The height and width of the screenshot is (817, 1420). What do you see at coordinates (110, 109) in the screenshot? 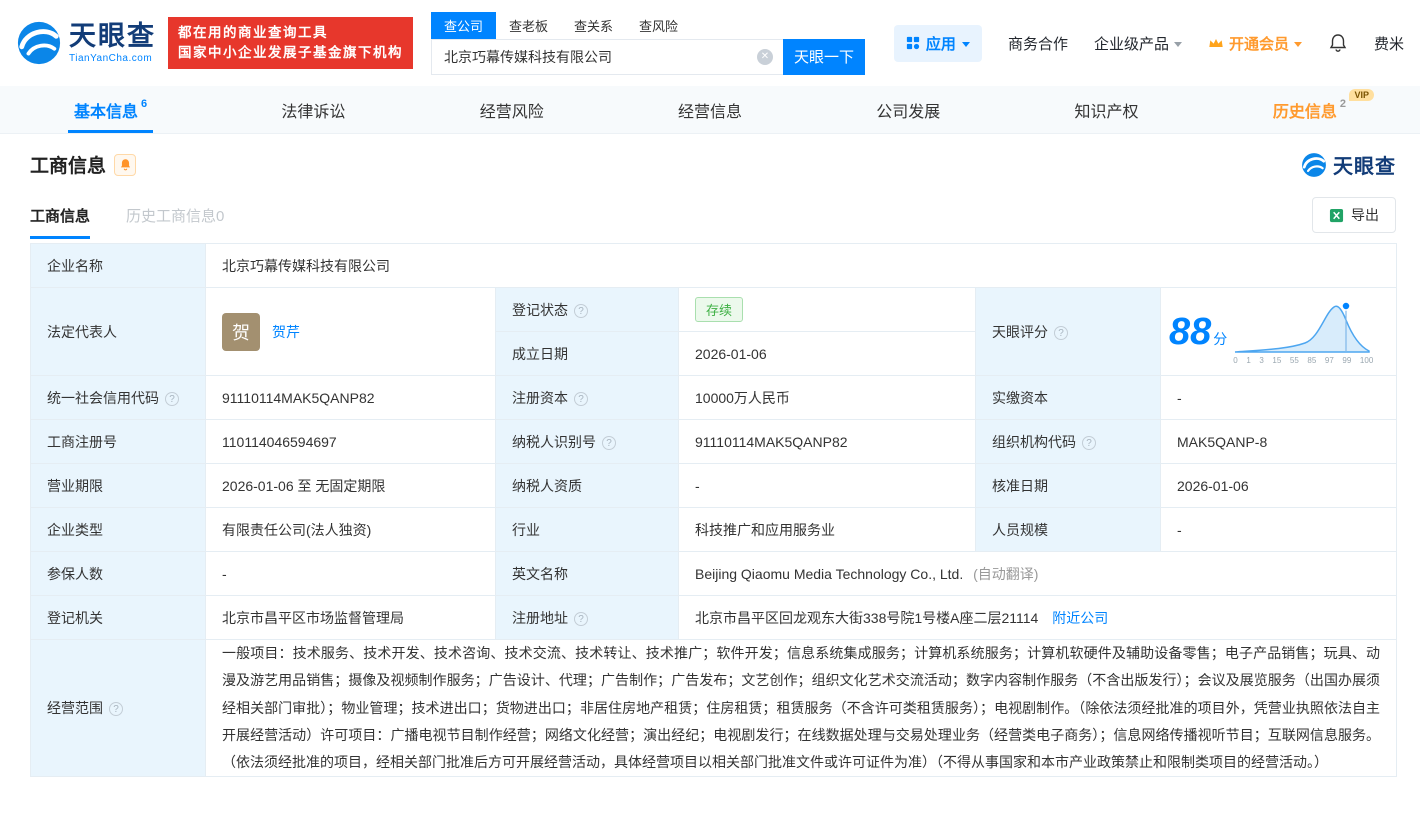
I see `tab-basic-info: 基本信息 6` at bounding box center [110, 109].